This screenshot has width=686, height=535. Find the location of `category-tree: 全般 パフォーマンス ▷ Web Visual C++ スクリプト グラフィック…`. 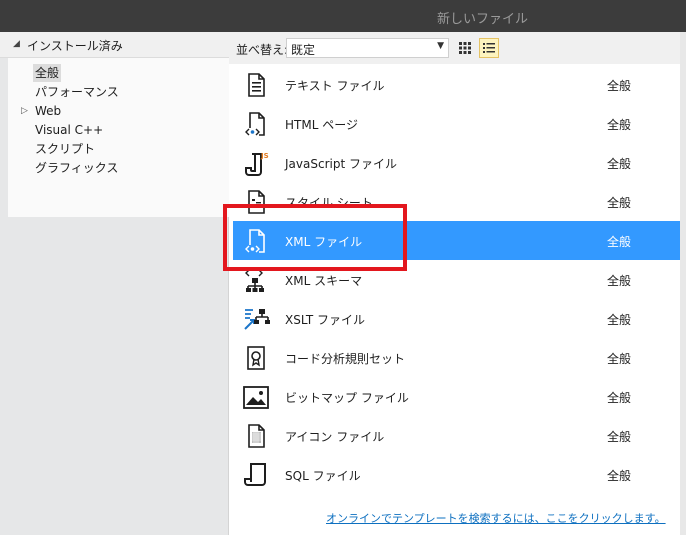

category-tree: 全般 パフォーマンス ▷ Web Visual C++ スクリプト グラフィック… is located at coordinates (118, 137).